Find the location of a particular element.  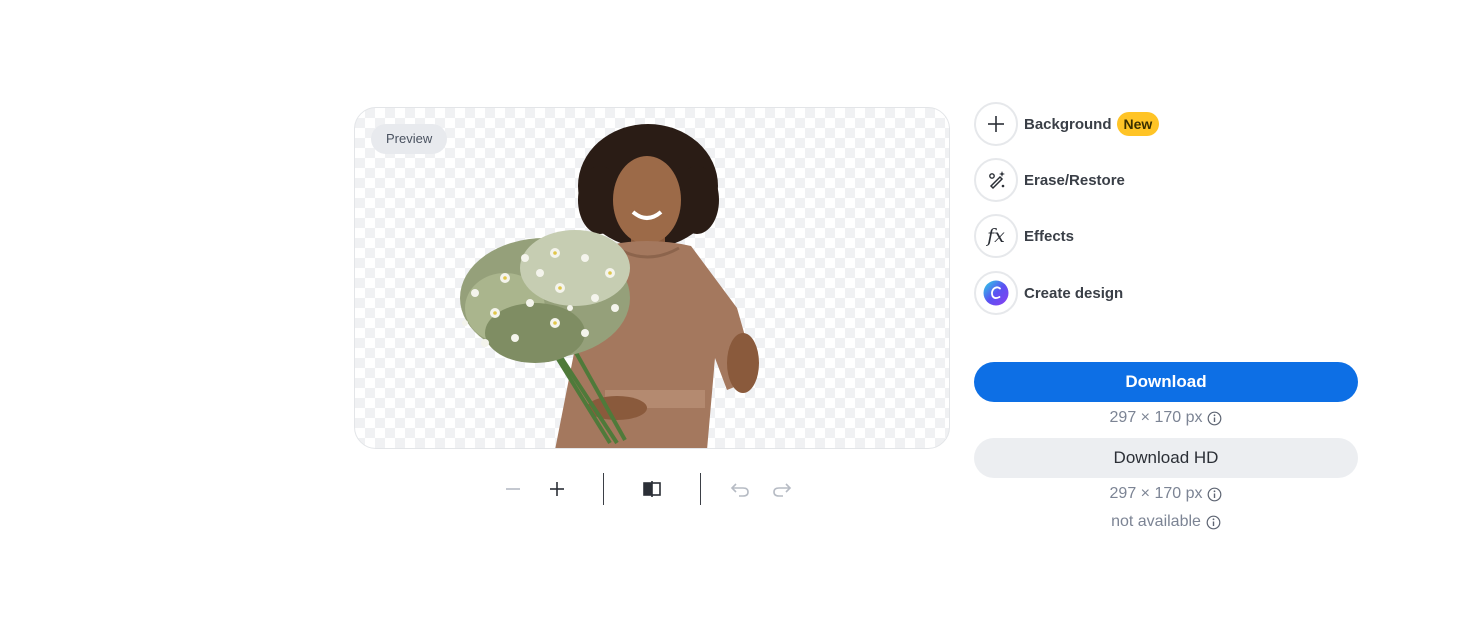

new-badge: New is located at coordinates (1138, 124).